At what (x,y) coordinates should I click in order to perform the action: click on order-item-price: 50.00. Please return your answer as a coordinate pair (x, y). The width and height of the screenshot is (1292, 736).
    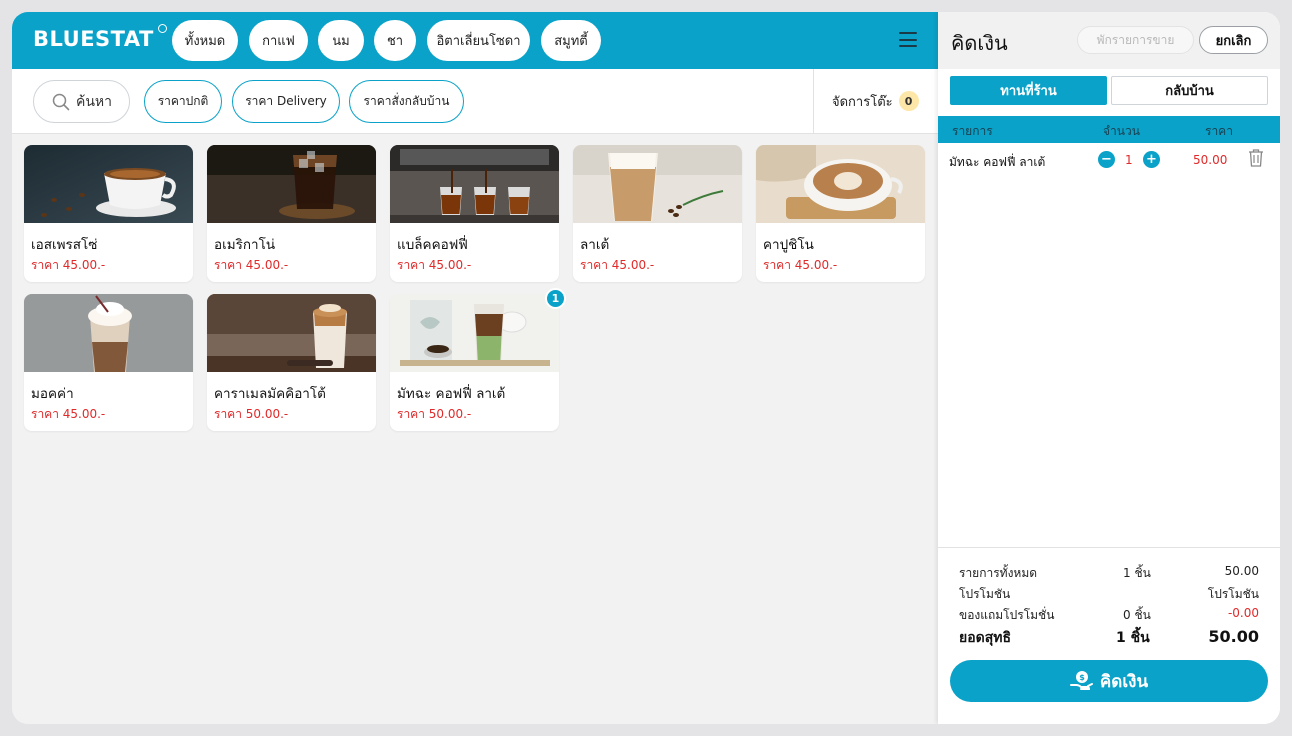
    Looking at the image, I should click on (1210, 160).